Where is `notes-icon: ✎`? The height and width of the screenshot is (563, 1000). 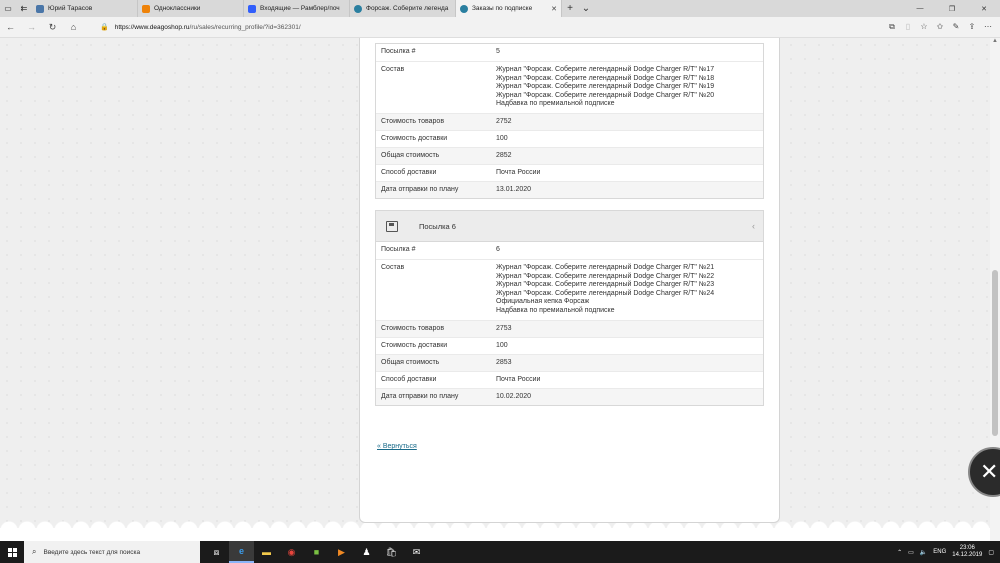 notes-icon: ✎ is located at coordinates (956, 27).